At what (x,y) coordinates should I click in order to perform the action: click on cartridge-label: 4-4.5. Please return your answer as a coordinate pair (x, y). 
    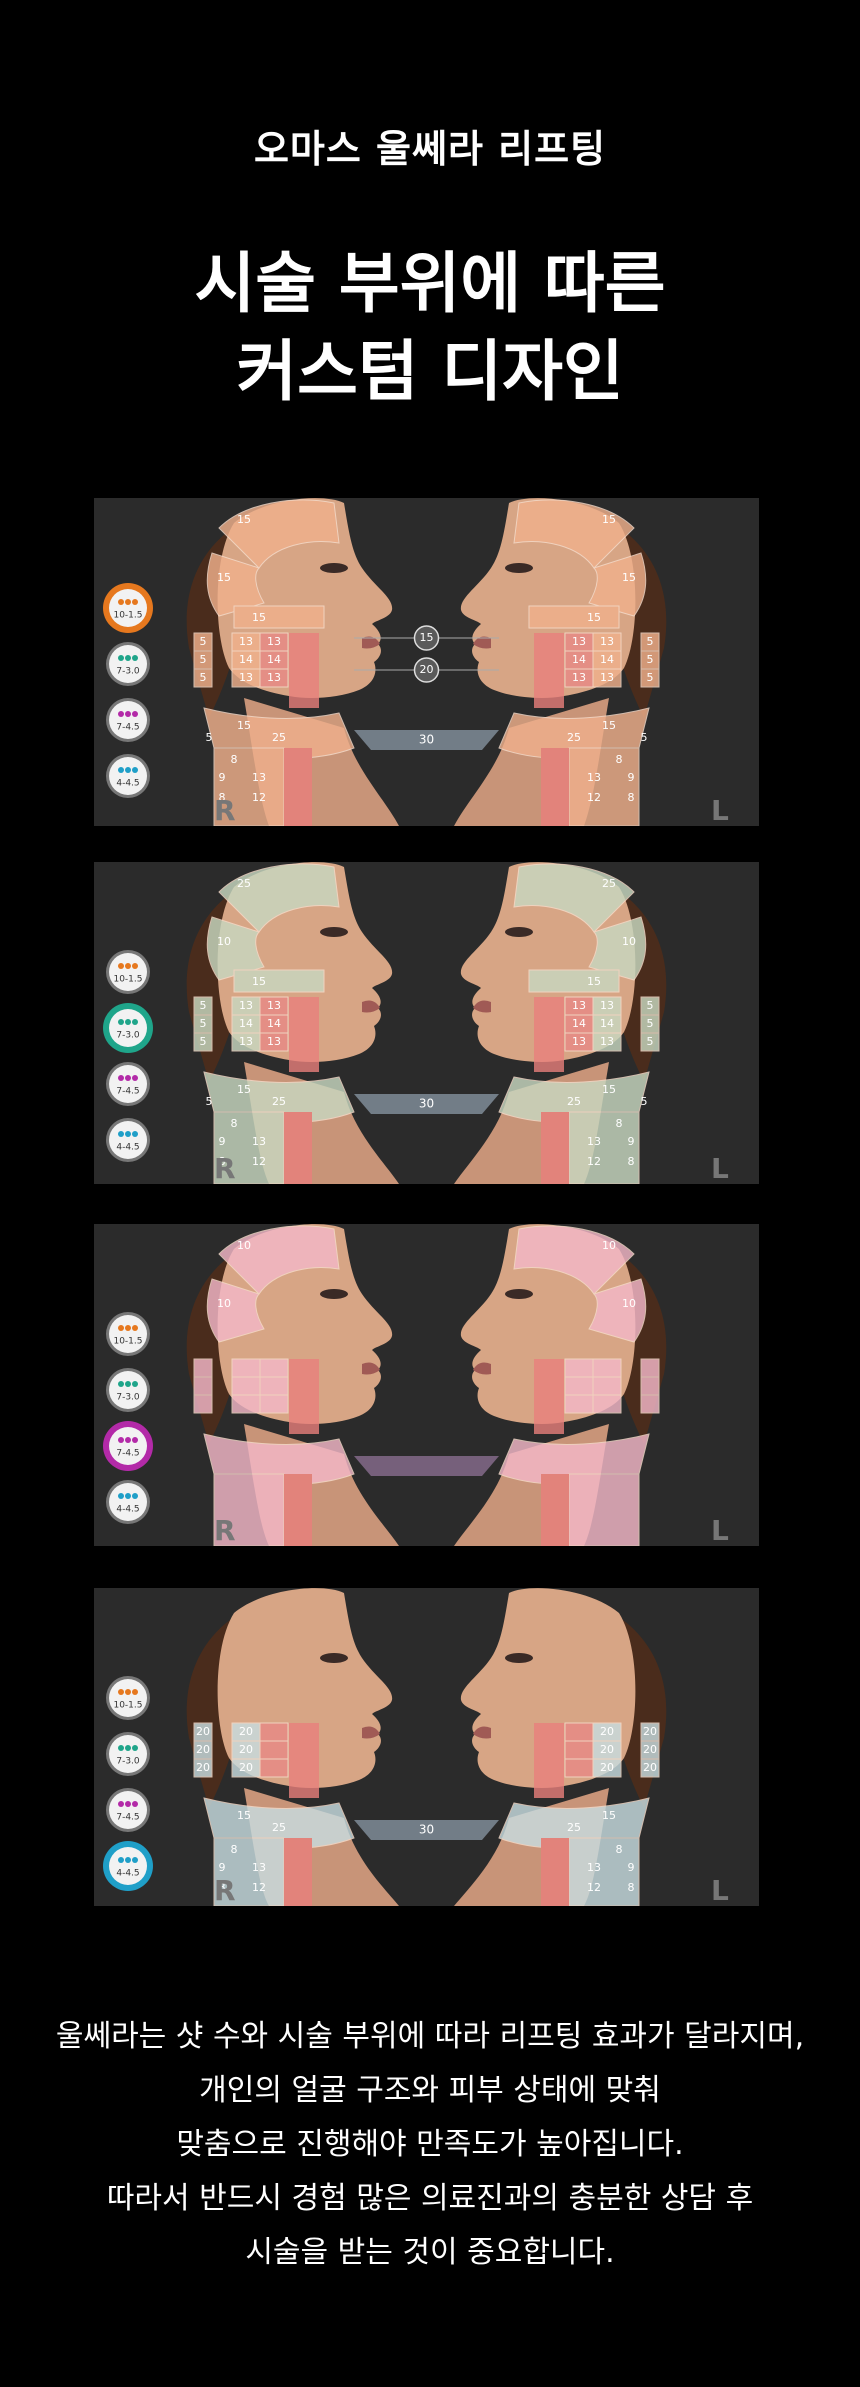
    Looking at the image, I should click on (127, 784).